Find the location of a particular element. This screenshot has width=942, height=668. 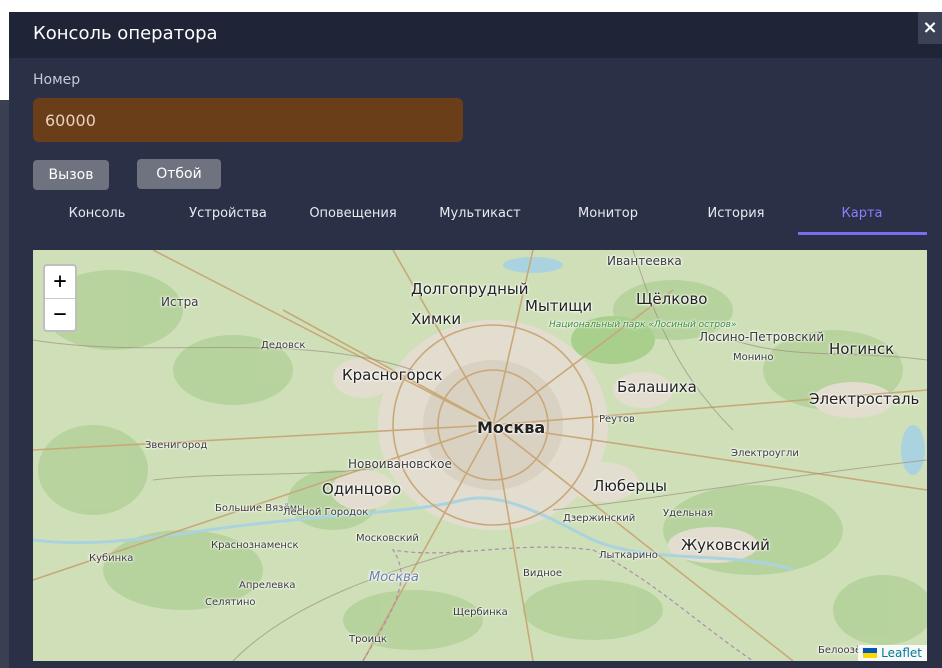

tab-history: История is located at coordinates (736, 213).